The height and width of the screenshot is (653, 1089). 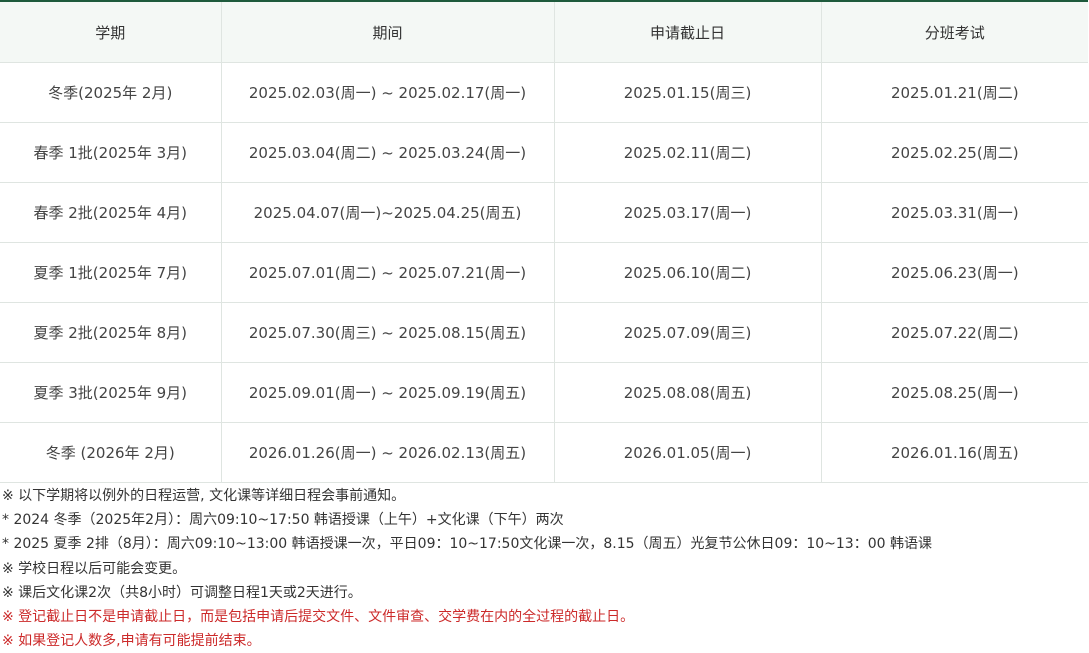 I want to click on header-term: 学期, so click(x=111, y=32).